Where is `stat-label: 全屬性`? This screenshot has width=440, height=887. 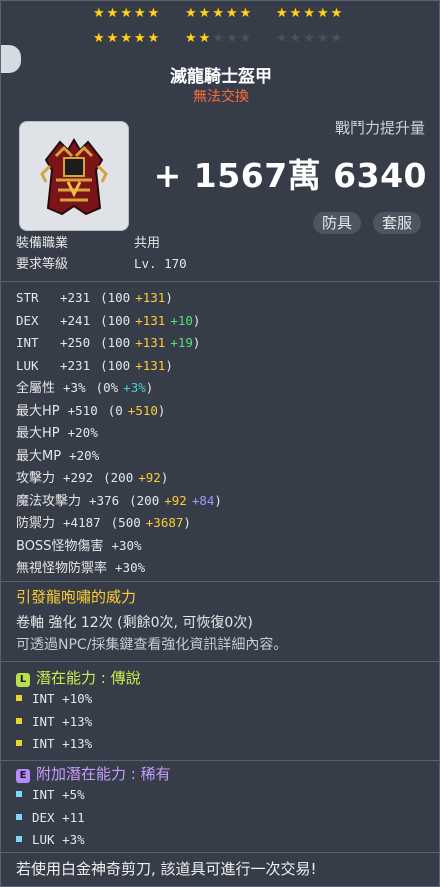 stat-label: 全屬性 is located at coordinates (36, 388).